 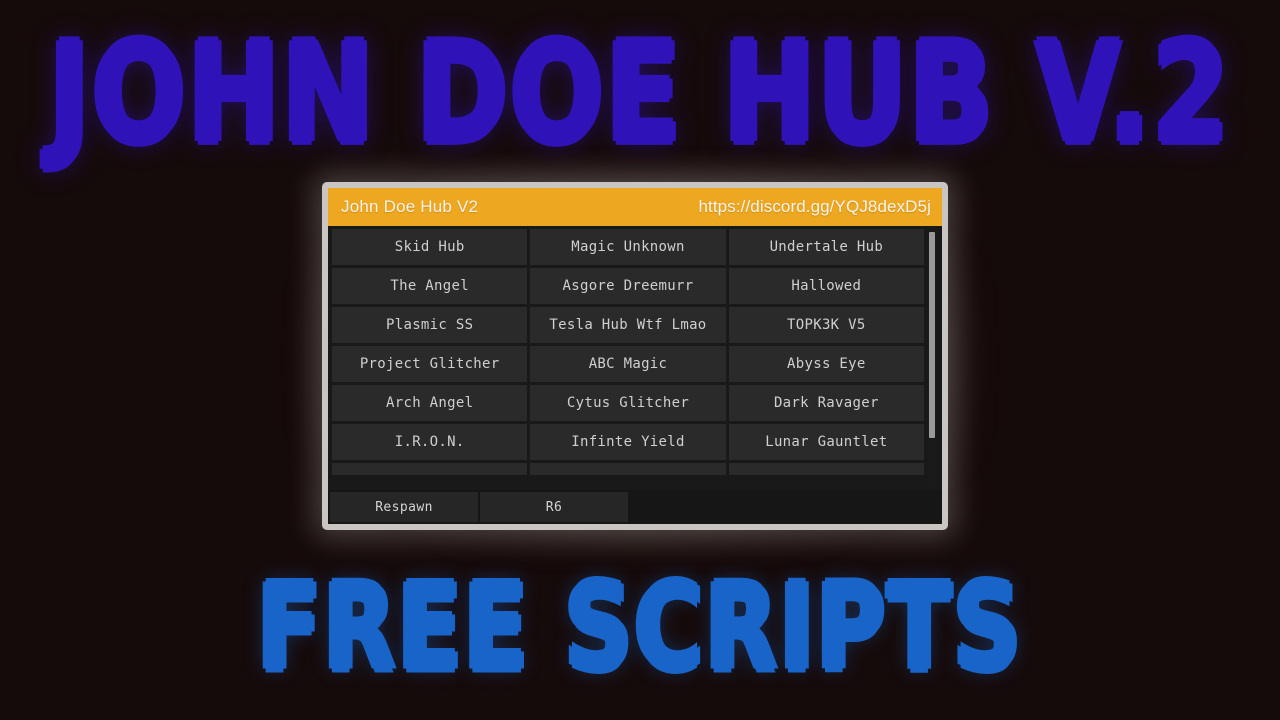 I want to click on action-bar: Respawn R6, so click(x=635, y=507).